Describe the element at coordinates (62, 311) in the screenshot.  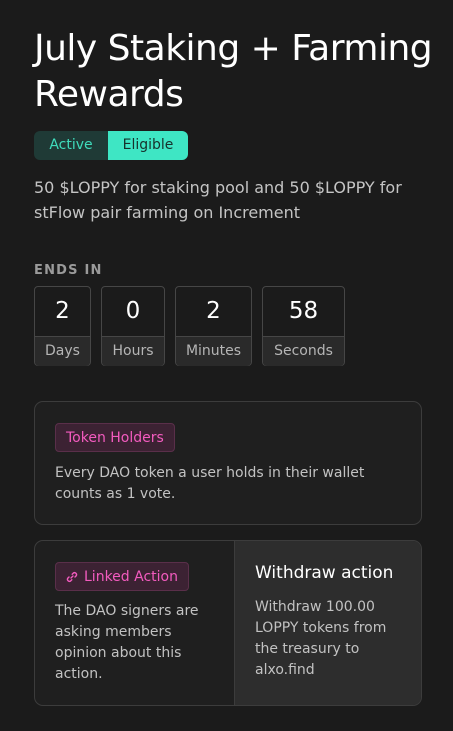
I see `countdown-days-value: 2` at that location.